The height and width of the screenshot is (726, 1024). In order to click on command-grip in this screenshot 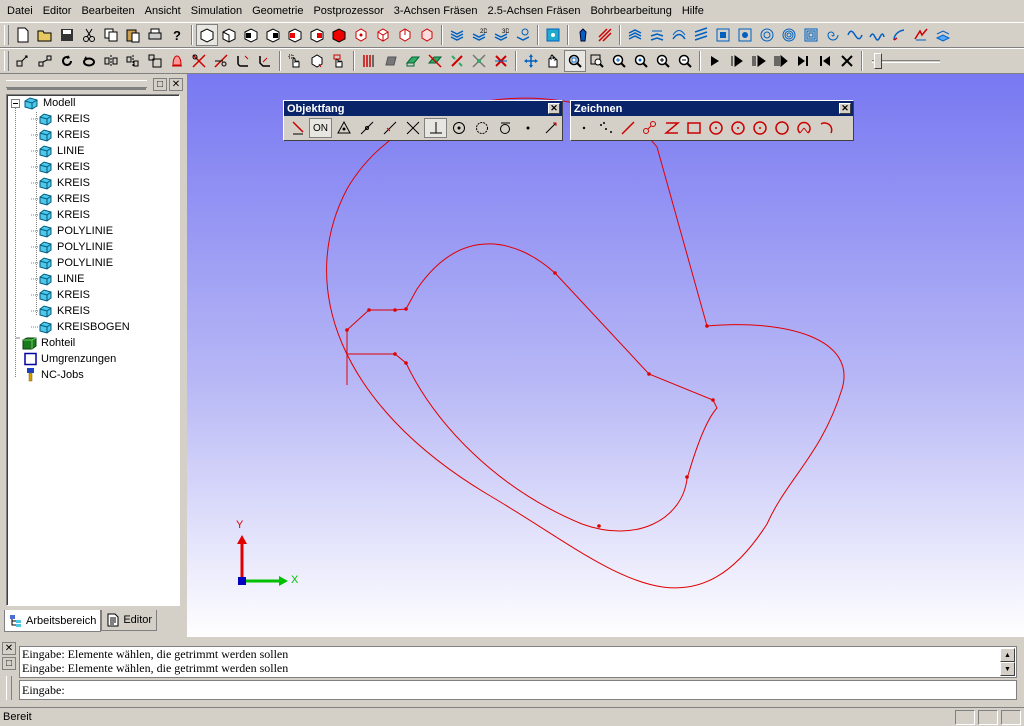, I will do `click(9, 688)`.